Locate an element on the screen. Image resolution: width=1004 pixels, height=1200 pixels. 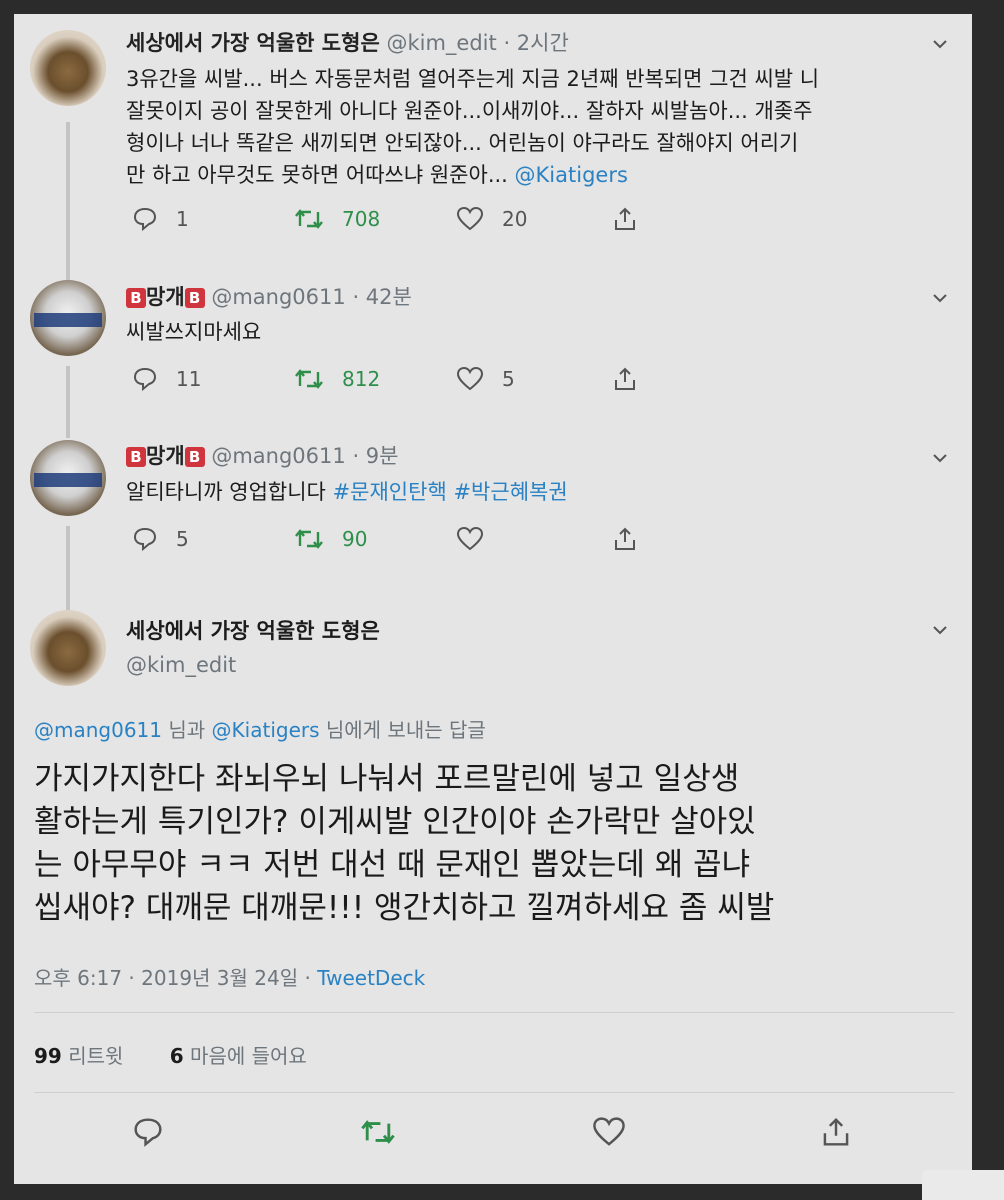
tweet-text-line: 가지가지한다 좌뇌우뇌 나눠서 포르말린에 넣고 일상생 is located at coordinates (387, 779).